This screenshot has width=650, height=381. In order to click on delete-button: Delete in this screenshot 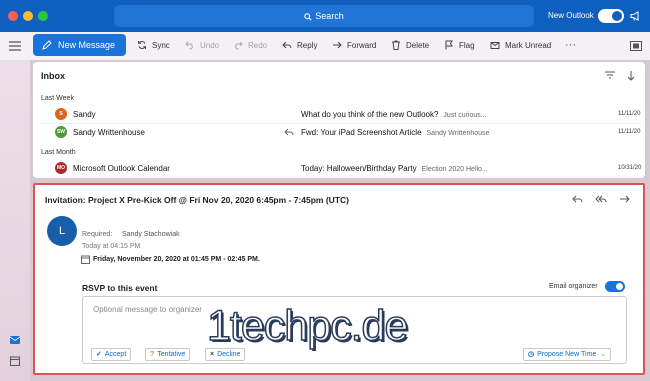, I will do `click(410, 46)`.